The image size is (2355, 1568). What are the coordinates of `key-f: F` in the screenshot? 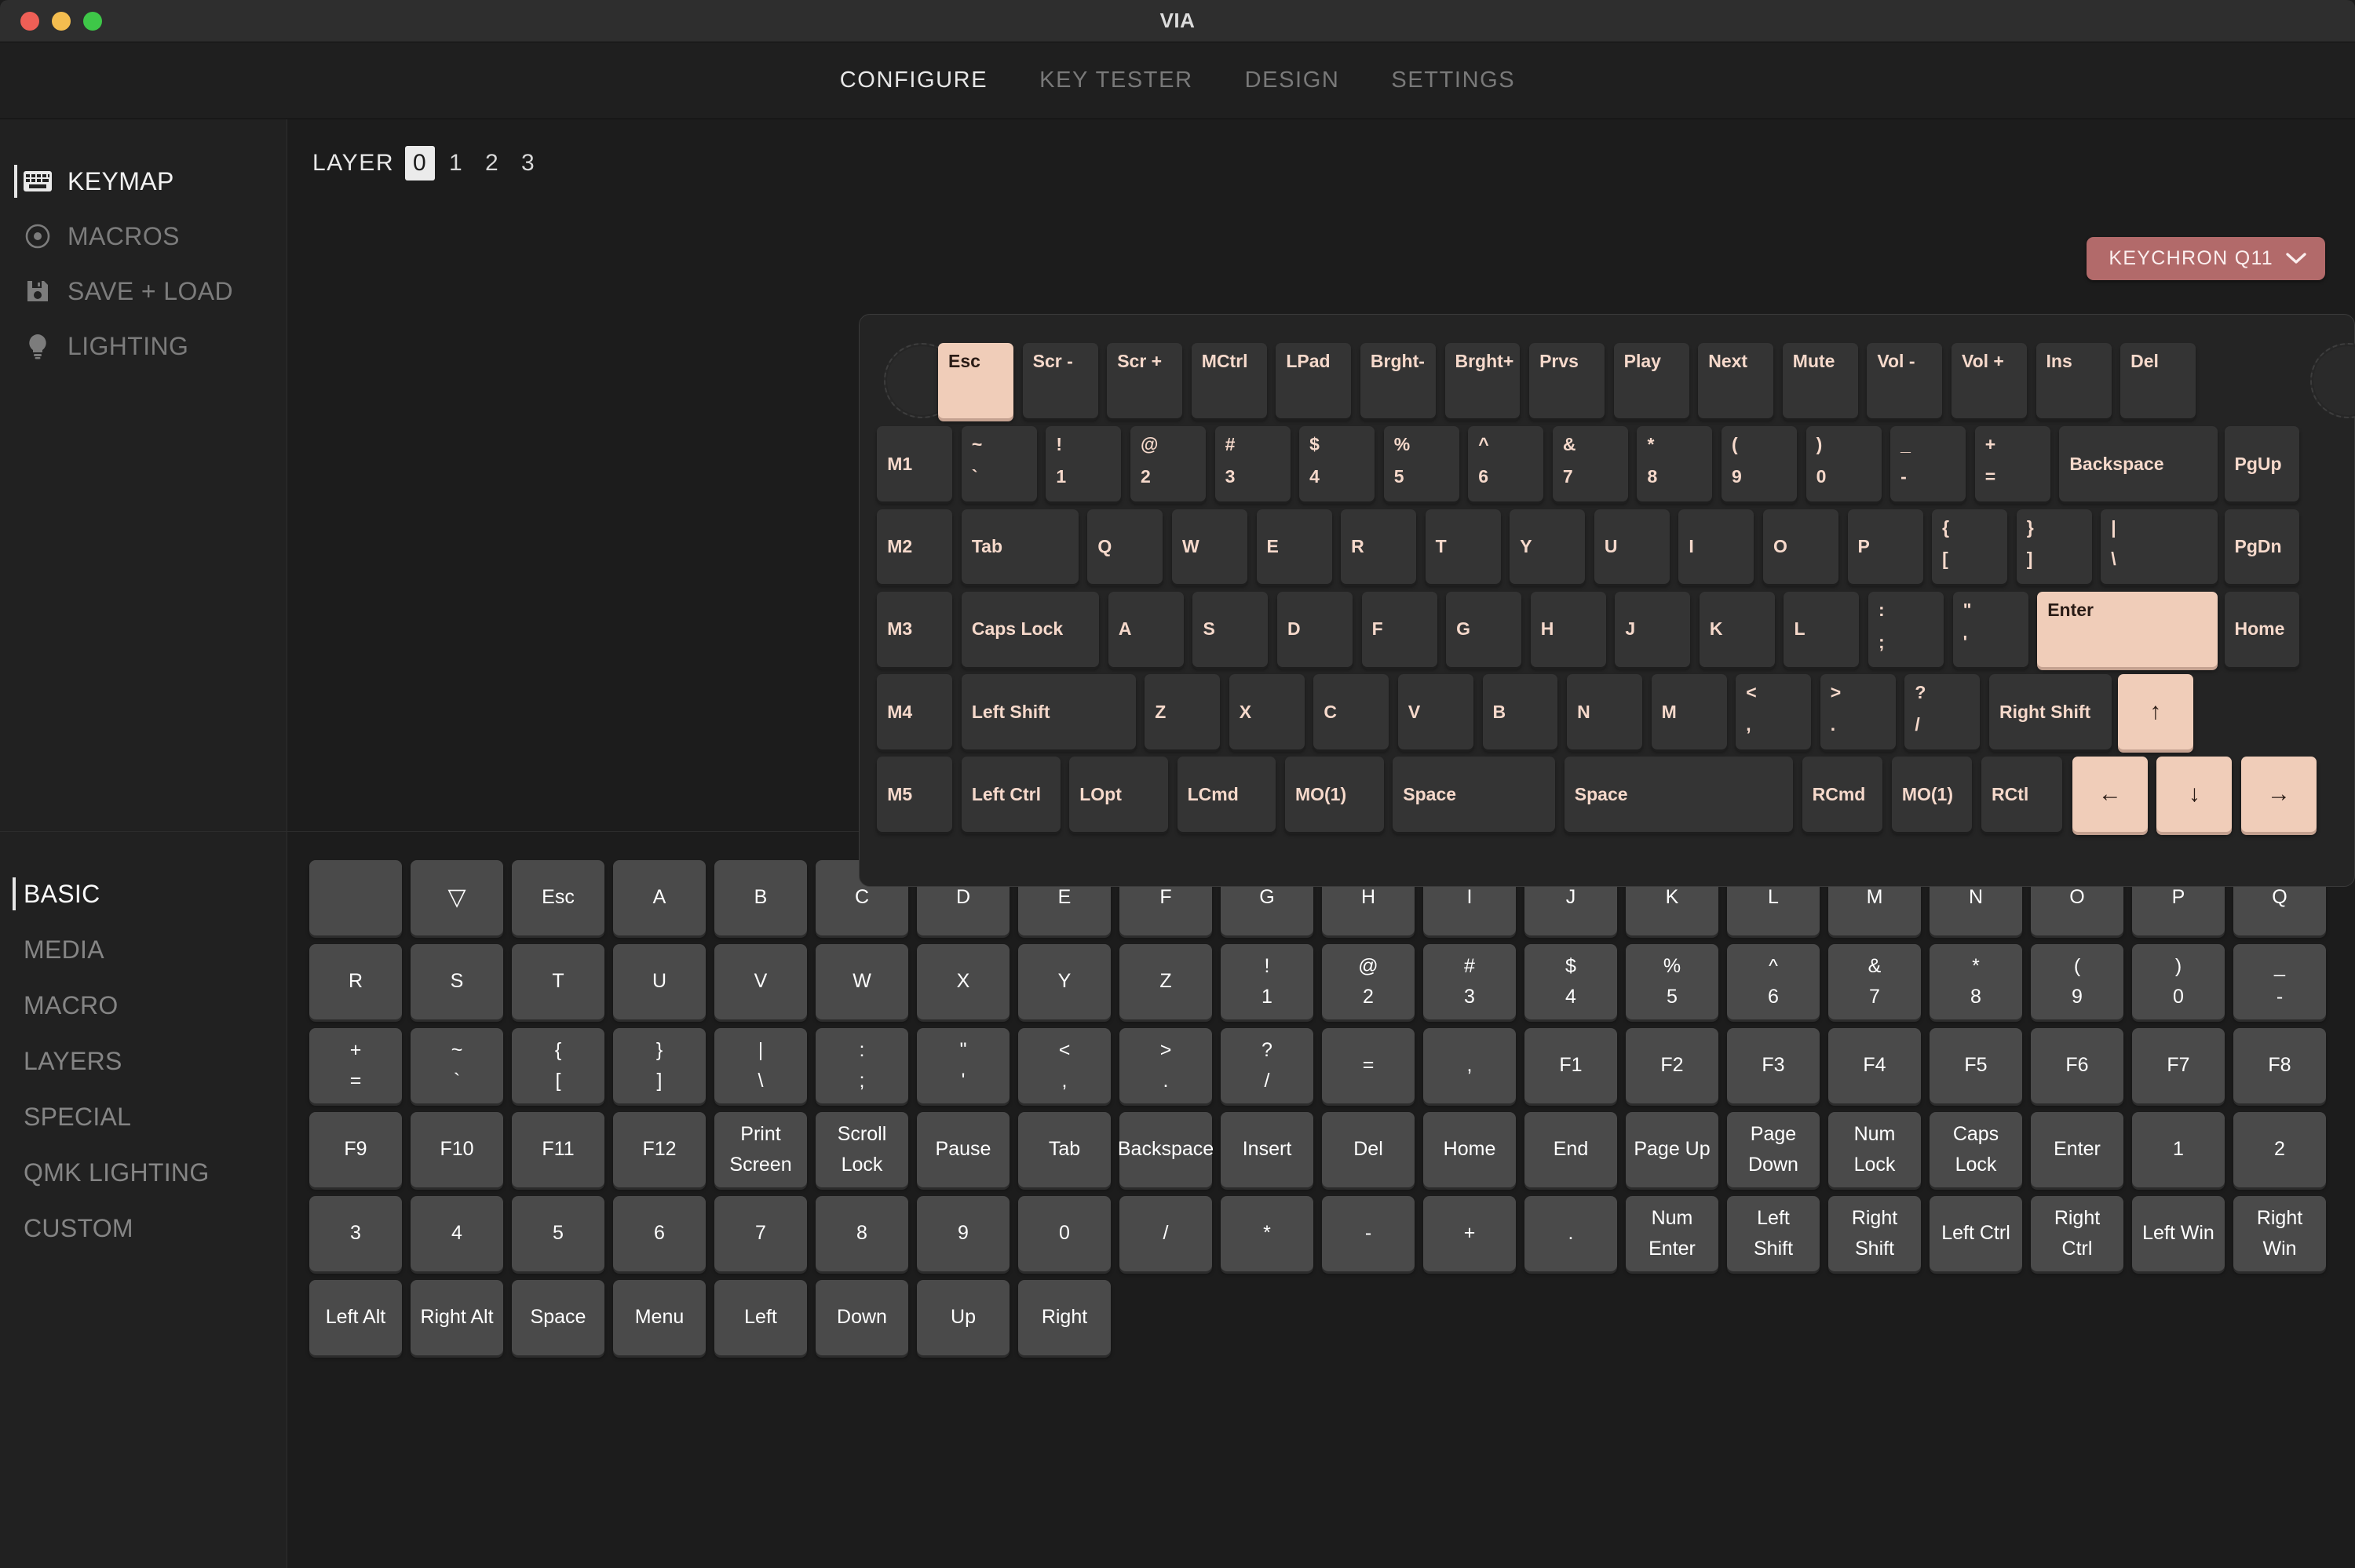 It's located at (1399, 629).